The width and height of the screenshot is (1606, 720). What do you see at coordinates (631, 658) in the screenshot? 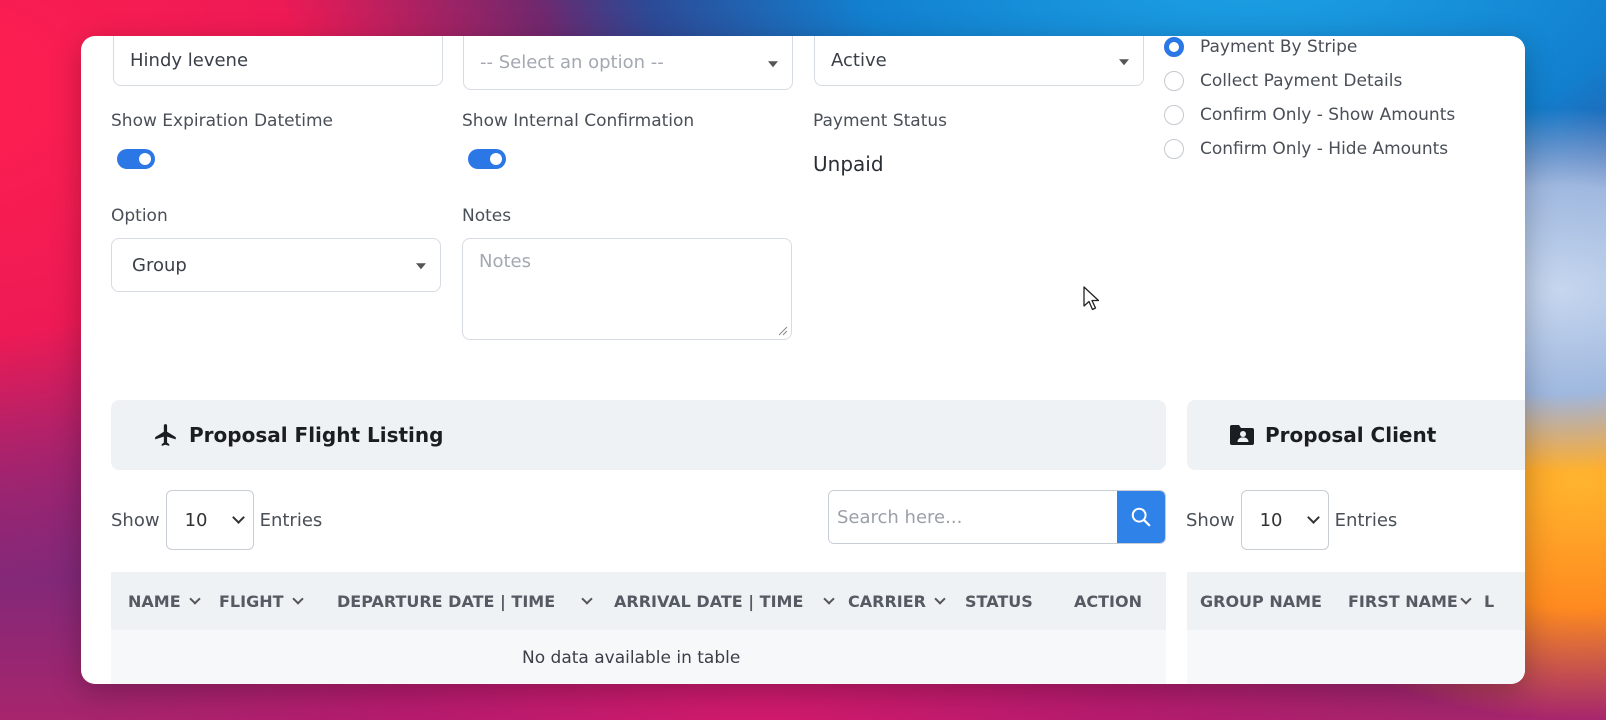
I see `empty-table-message: No data available in table` at bounding box center [631, 658].